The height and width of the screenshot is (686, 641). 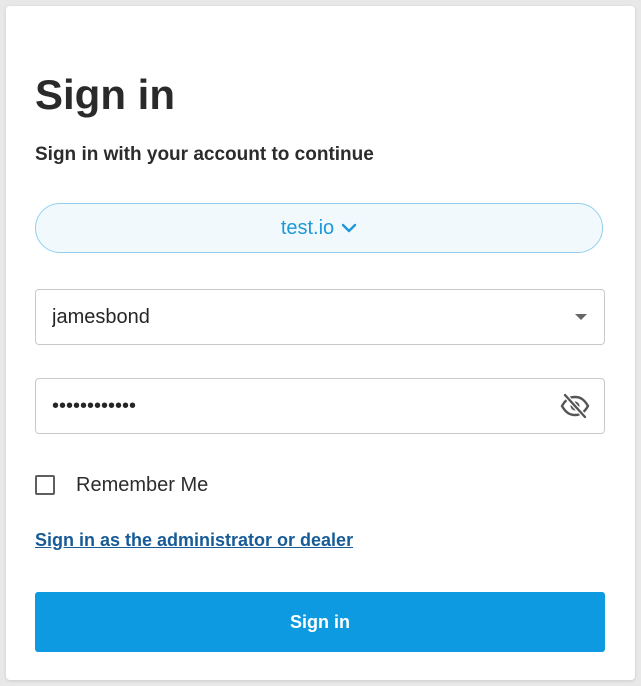 What do you see at coordinates (307, 227) in the screenshot?
I see `tenant-label: test.io` at bounding box center [307, 227].